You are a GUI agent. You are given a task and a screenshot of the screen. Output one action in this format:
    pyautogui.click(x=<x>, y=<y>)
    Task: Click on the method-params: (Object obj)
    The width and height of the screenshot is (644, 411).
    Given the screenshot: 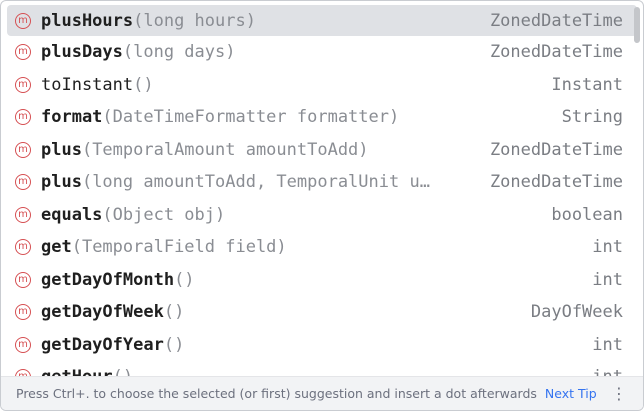 What is the action you would take?
    pyautogui.click(x=164, y=214)
    